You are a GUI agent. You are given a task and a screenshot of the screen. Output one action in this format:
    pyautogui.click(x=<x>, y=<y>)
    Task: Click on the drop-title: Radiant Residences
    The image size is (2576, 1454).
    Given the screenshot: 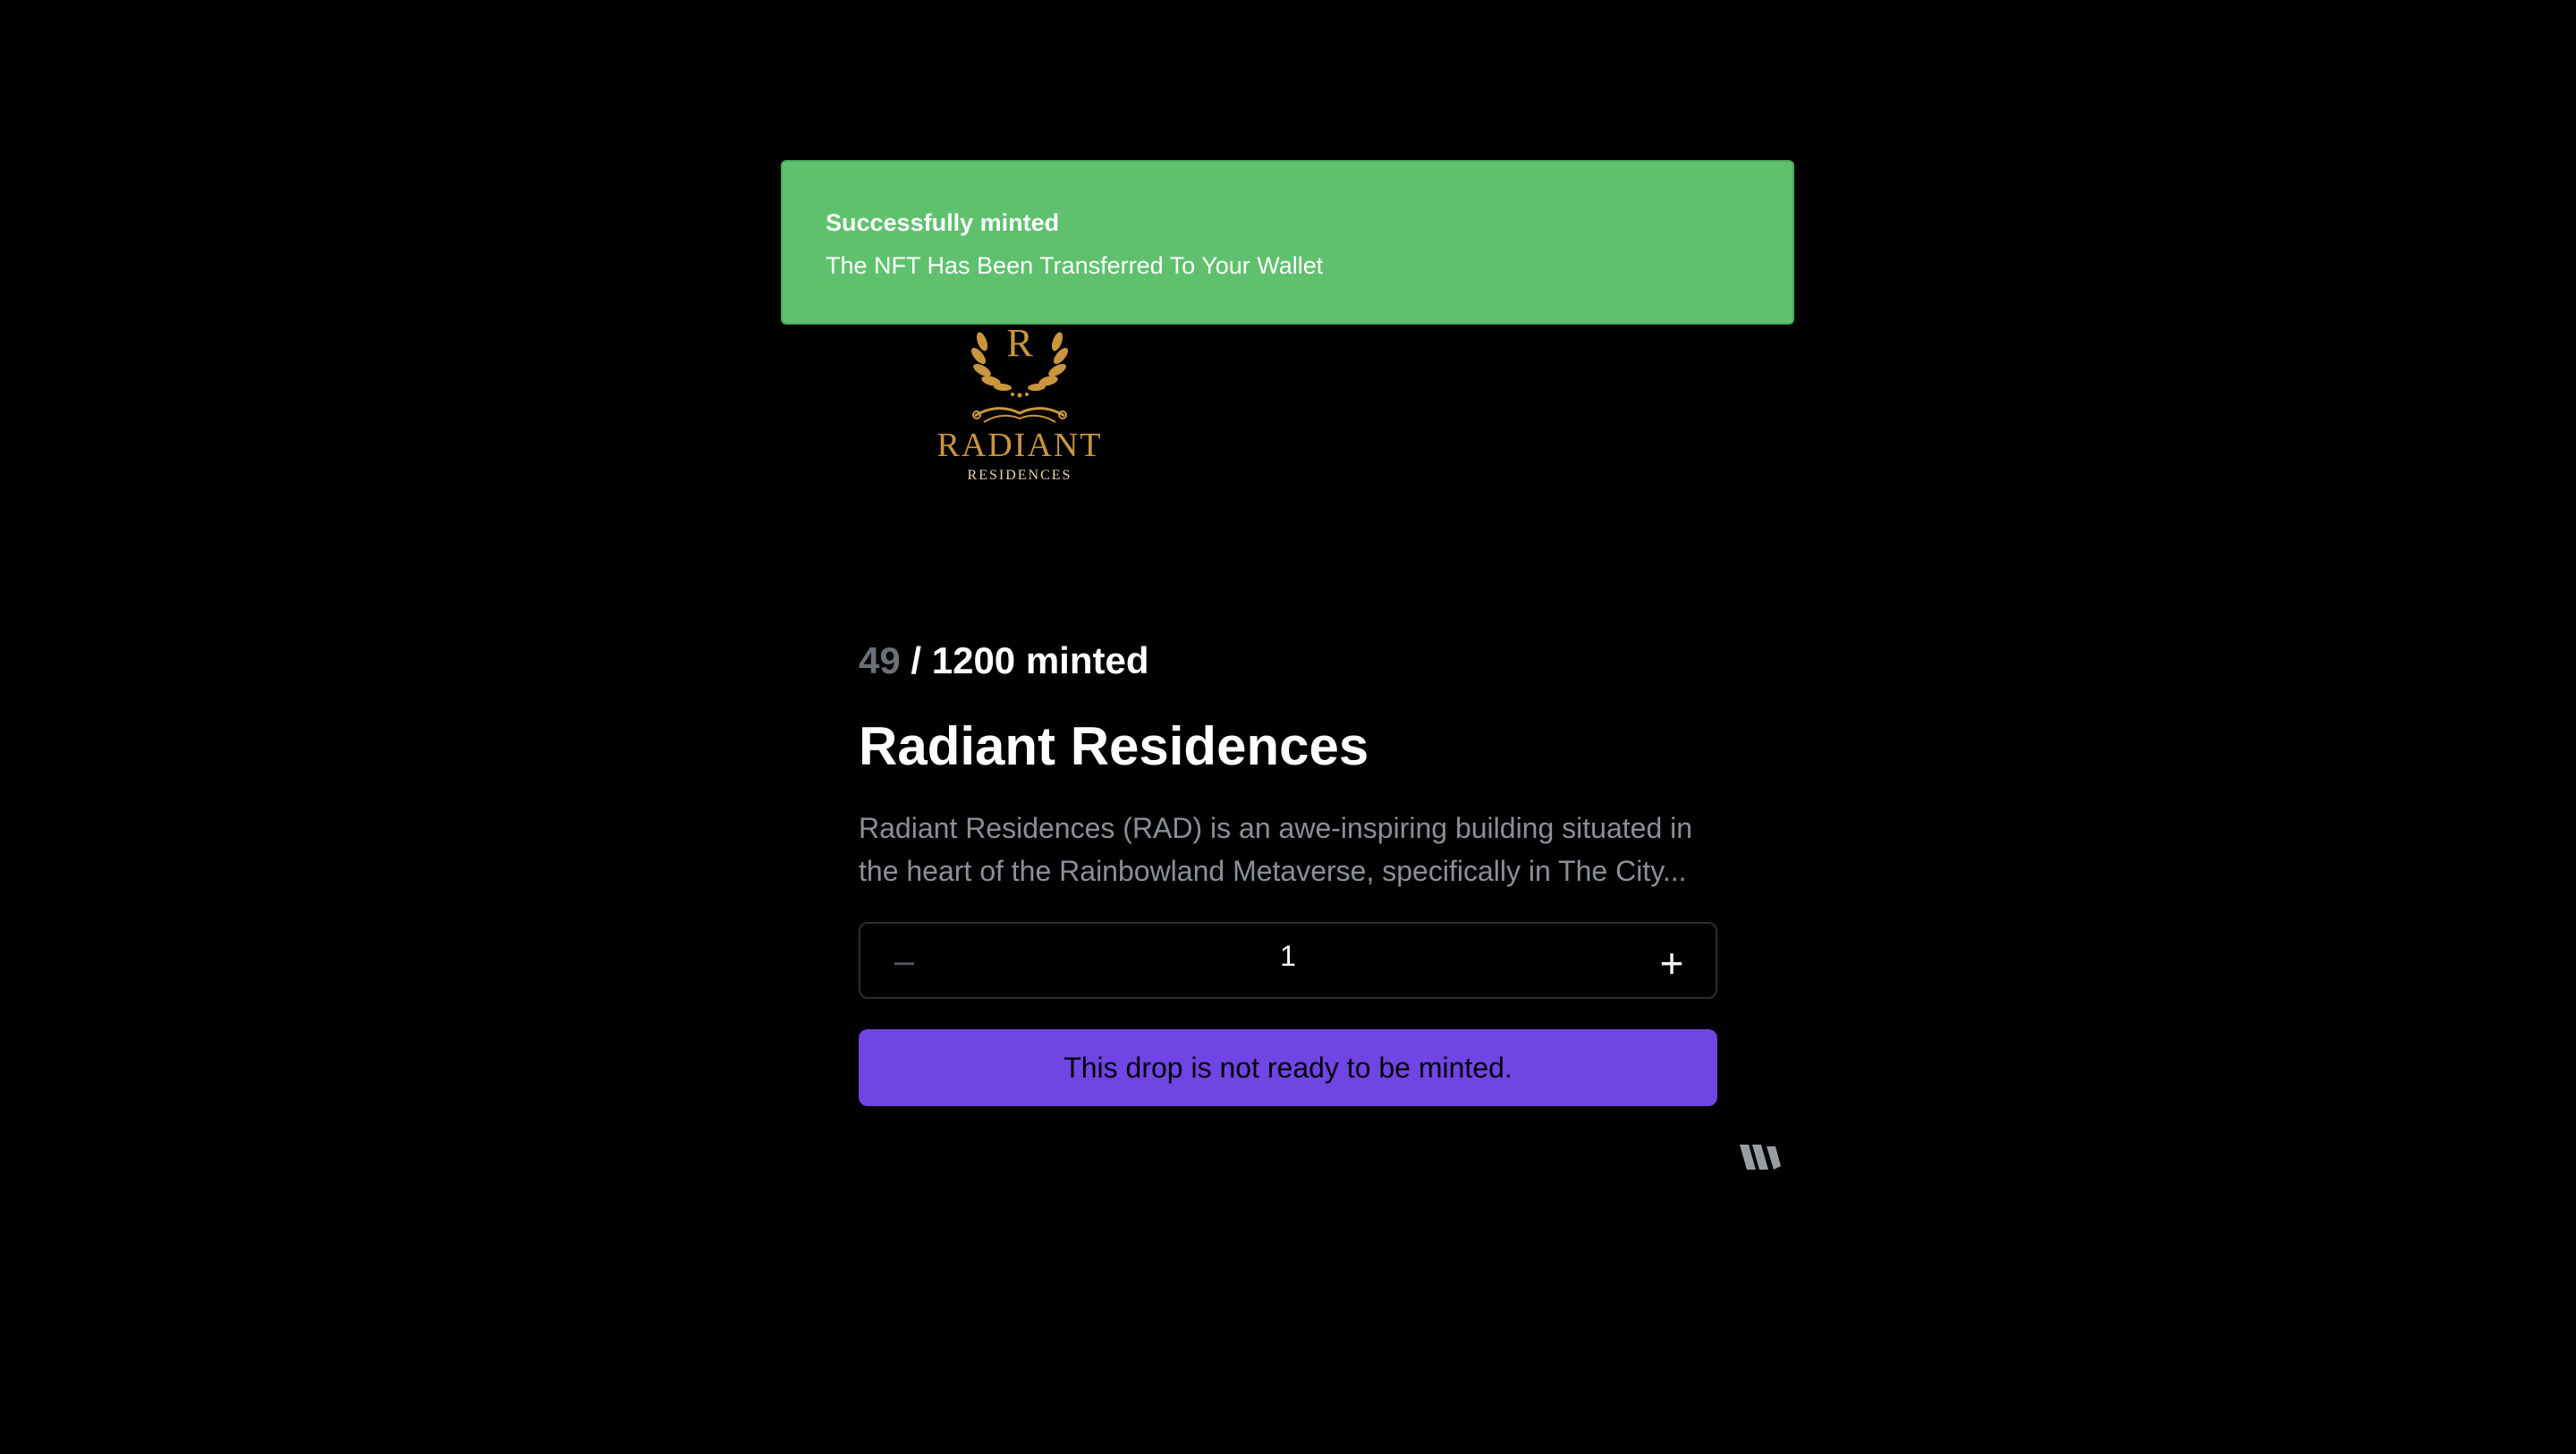 What is the action you would take?
    pyautogui.click(x=1114, y=746)
    